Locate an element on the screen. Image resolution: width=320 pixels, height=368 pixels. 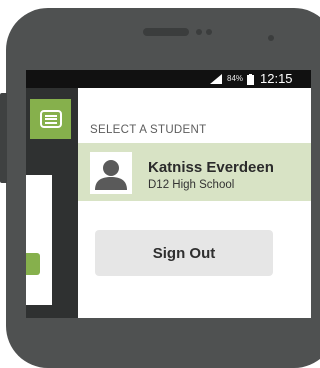
status-time: 12:15 is located at coordinates (276, 78).